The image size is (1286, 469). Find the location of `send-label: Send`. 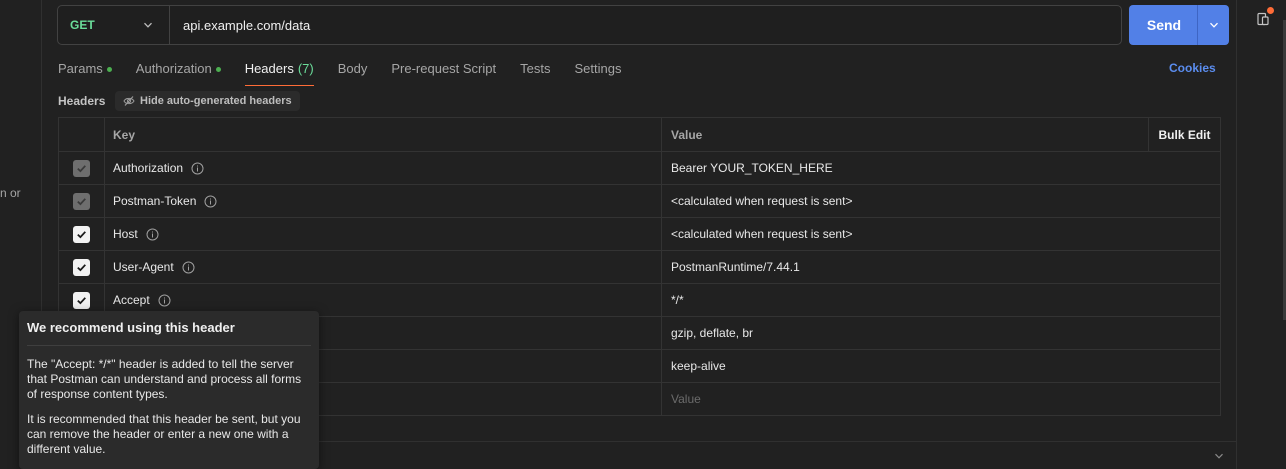

send-label: Send is located at coordinates (1164, 25).